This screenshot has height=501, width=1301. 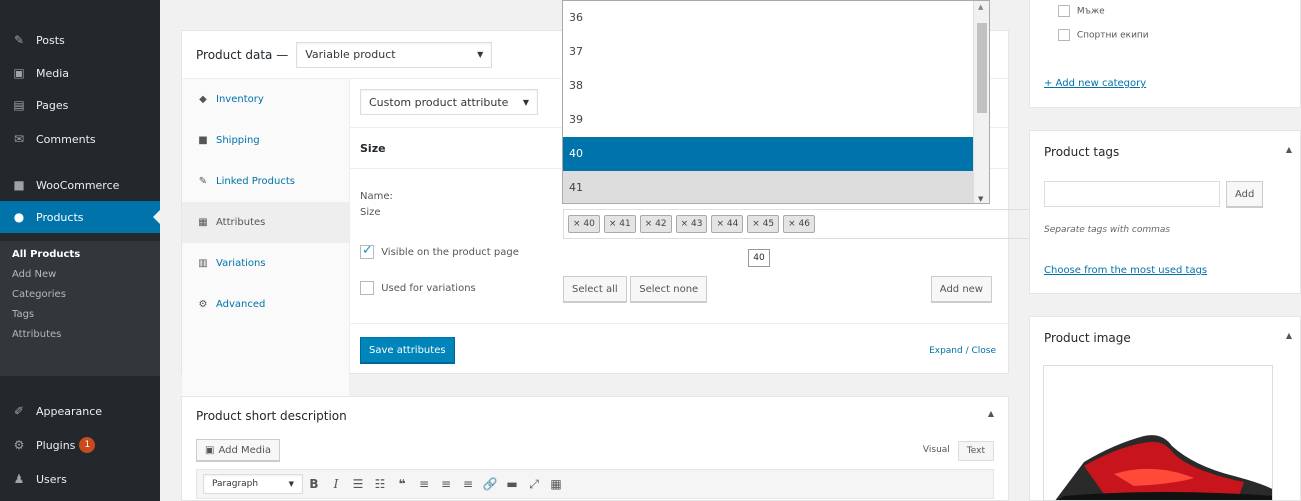 I want to click on dropdown-option: 39, so click(x=776, y=120).